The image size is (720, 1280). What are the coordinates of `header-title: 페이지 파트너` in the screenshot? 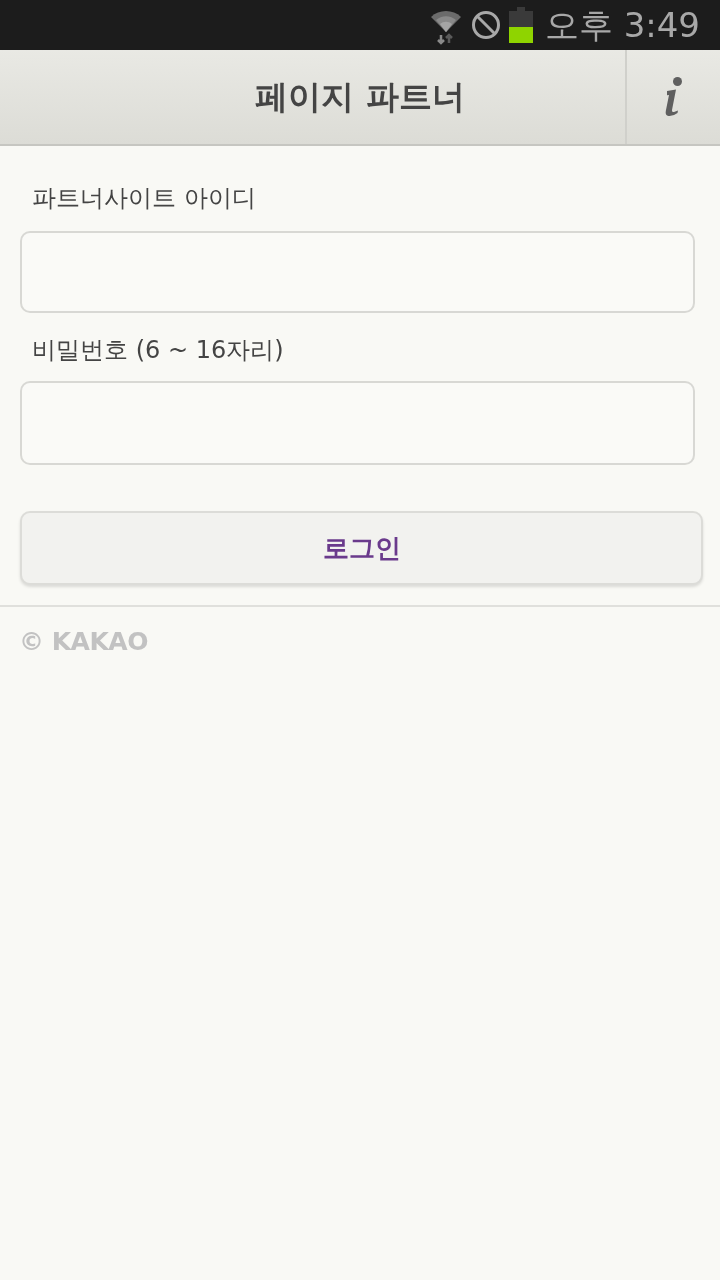 It's located at (360, 97).